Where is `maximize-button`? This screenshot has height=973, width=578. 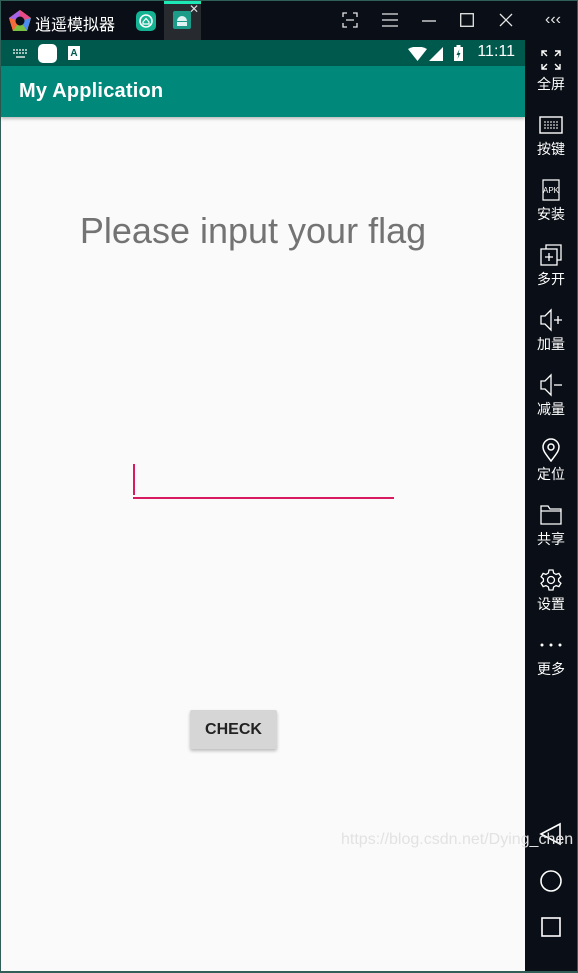
maximize-button is located at coordinates (467, 20).